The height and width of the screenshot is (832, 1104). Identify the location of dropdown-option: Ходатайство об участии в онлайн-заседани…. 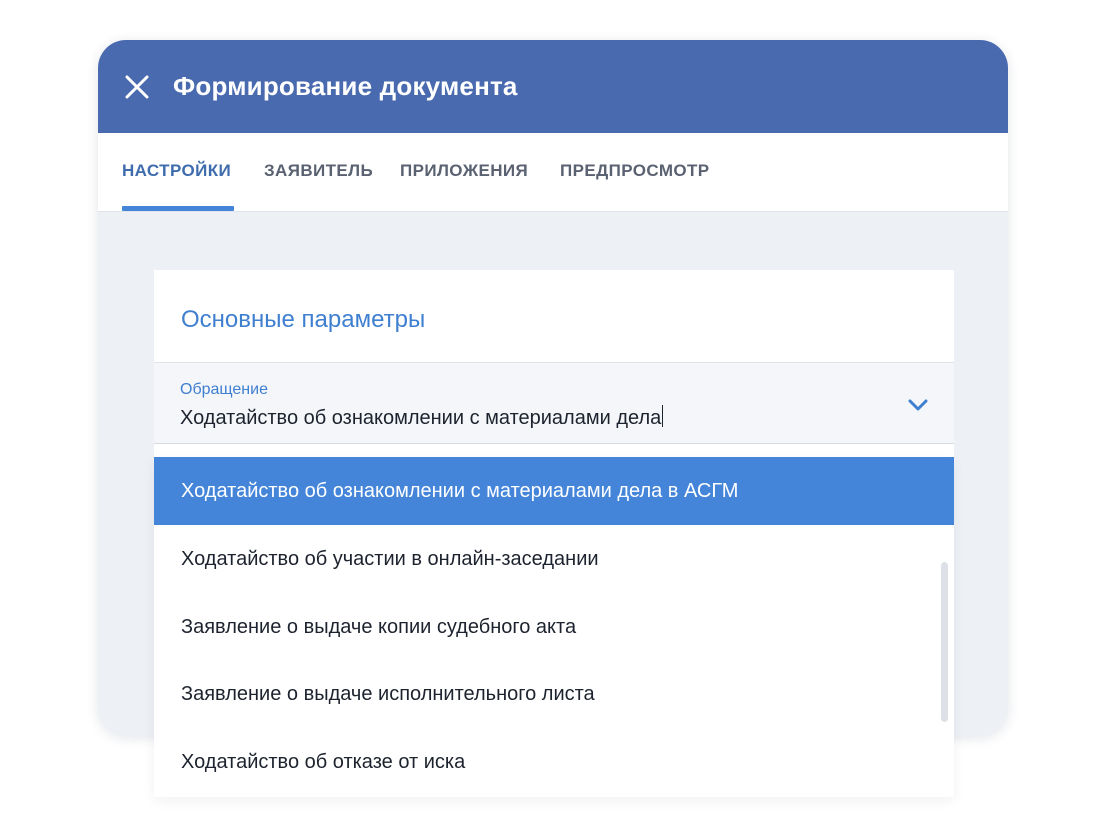
(554, 559).